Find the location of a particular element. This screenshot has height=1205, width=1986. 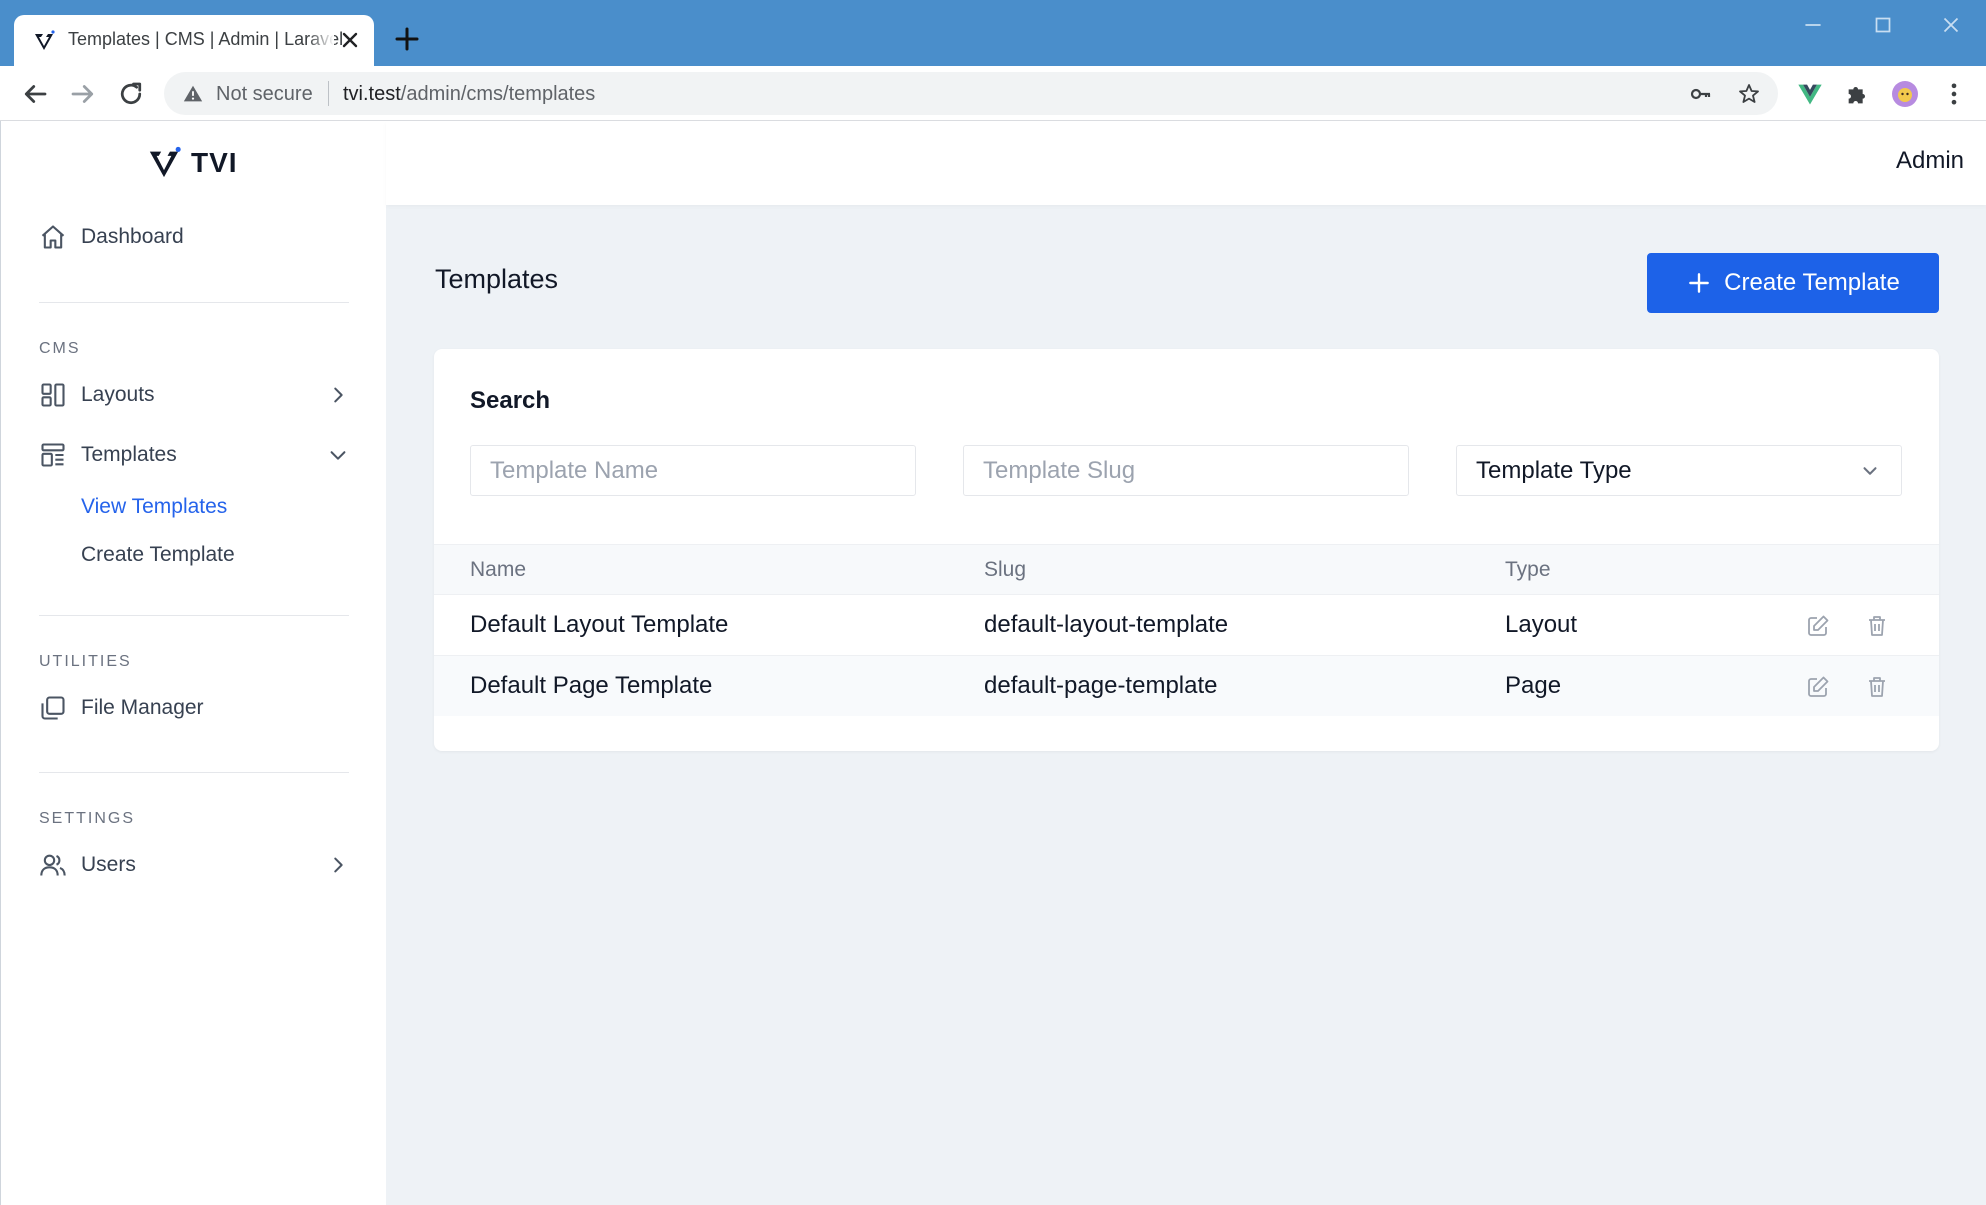

cell-type: Layout is located at coordinates (1541, 624).